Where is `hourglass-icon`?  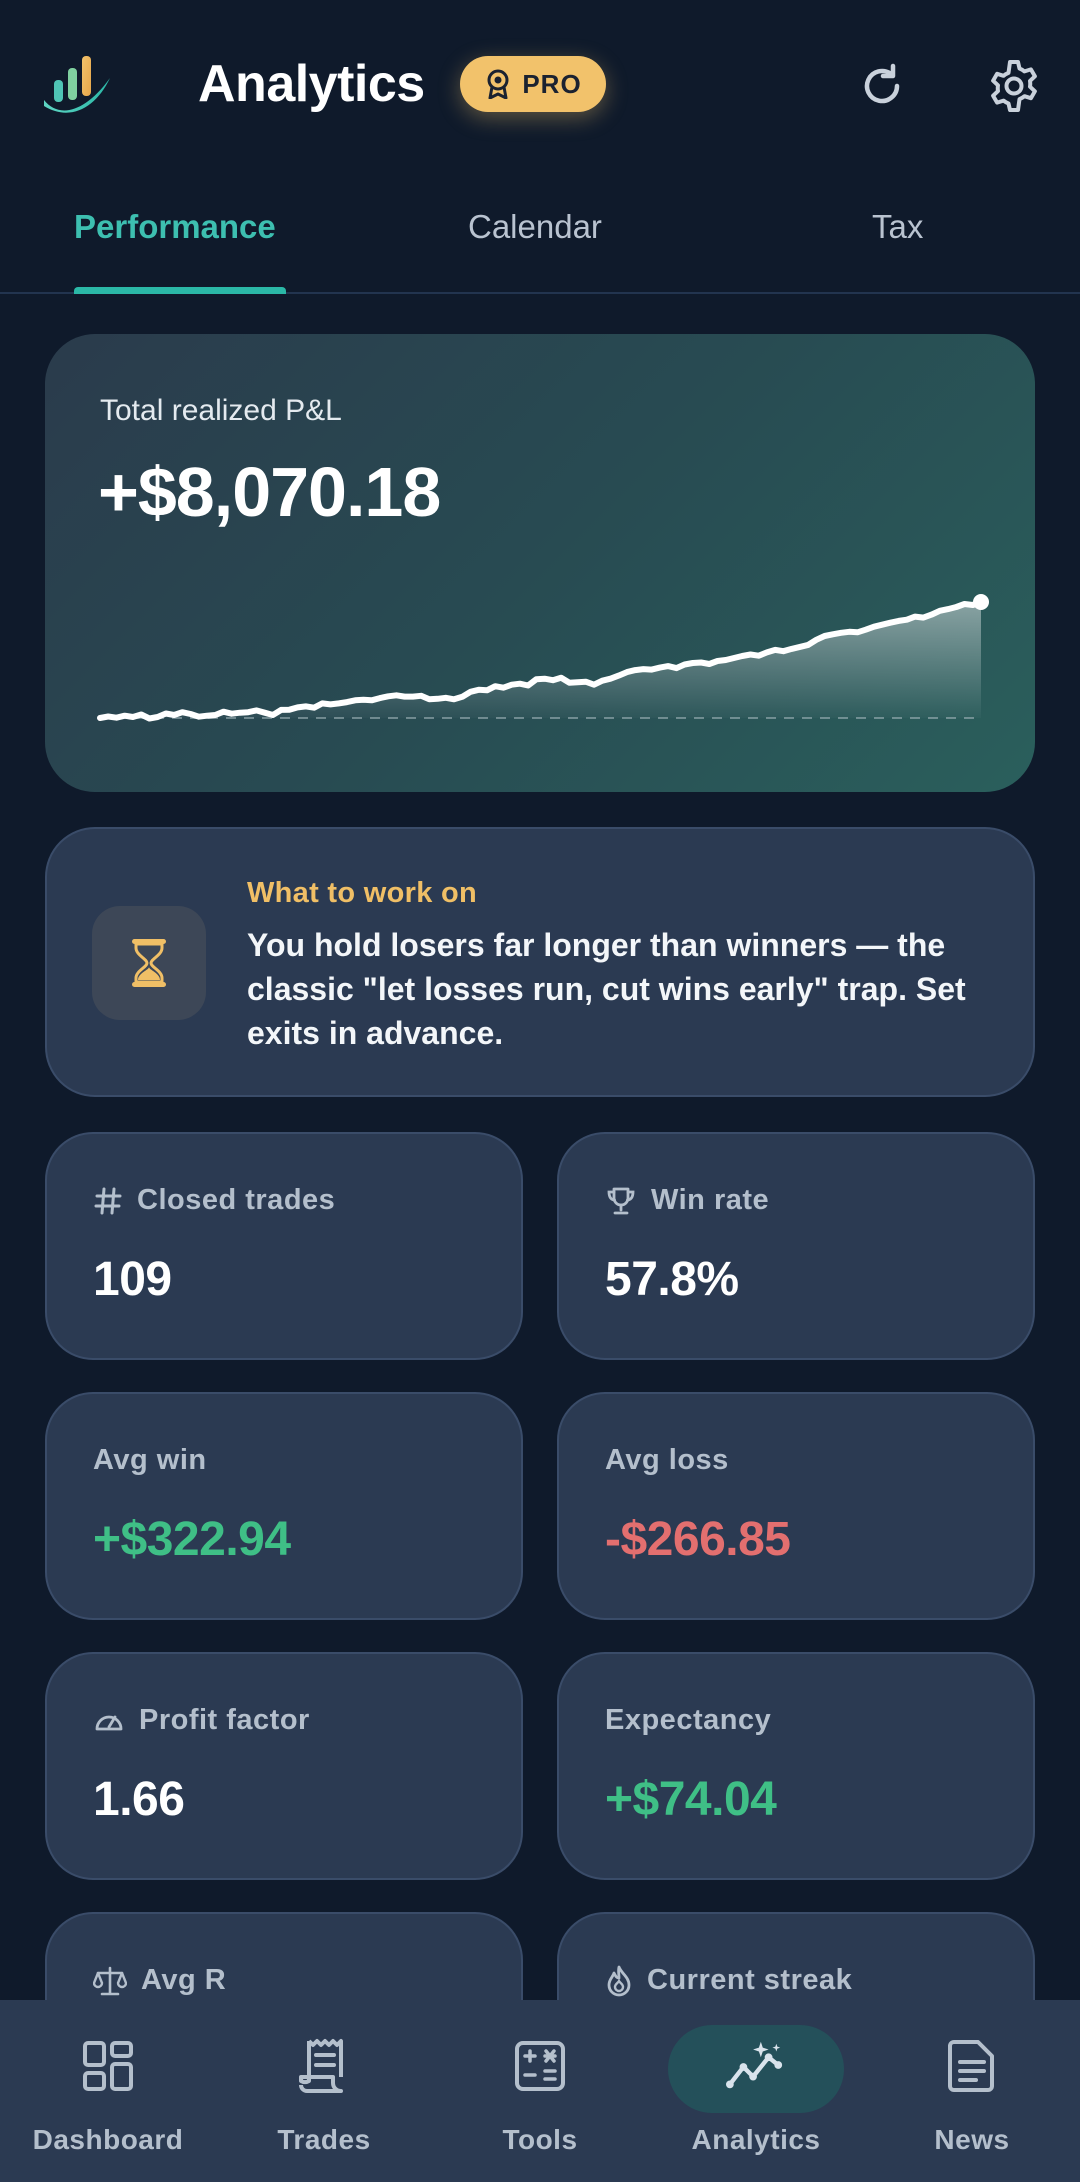
hourglass-icon is located at coordinates (149, 963).